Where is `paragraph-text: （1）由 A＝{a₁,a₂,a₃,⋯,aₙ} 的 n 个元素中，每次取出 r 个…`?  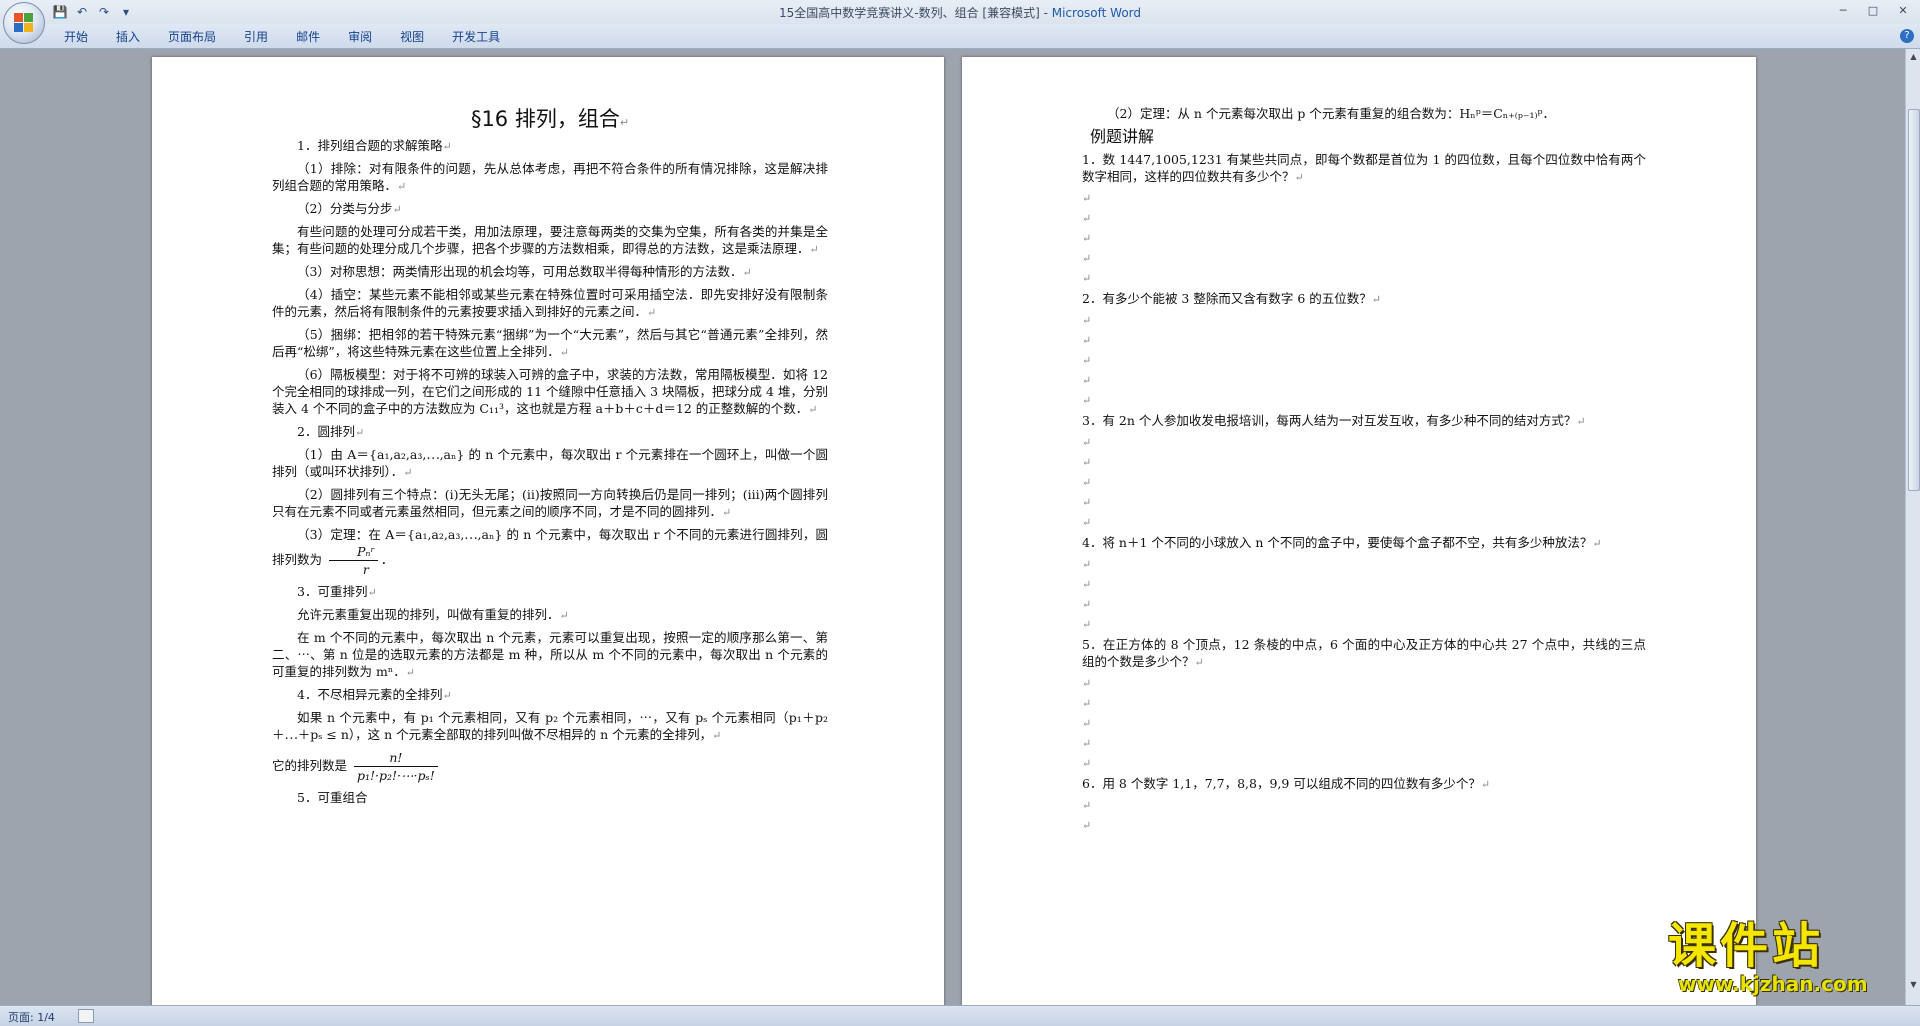
paragraph-text: （1）由 A＝{a₁,a₂,a₃,⋯,aₙ} 的 n 个元素中，每次取出 r 个… is located at coordinates (550, 463).